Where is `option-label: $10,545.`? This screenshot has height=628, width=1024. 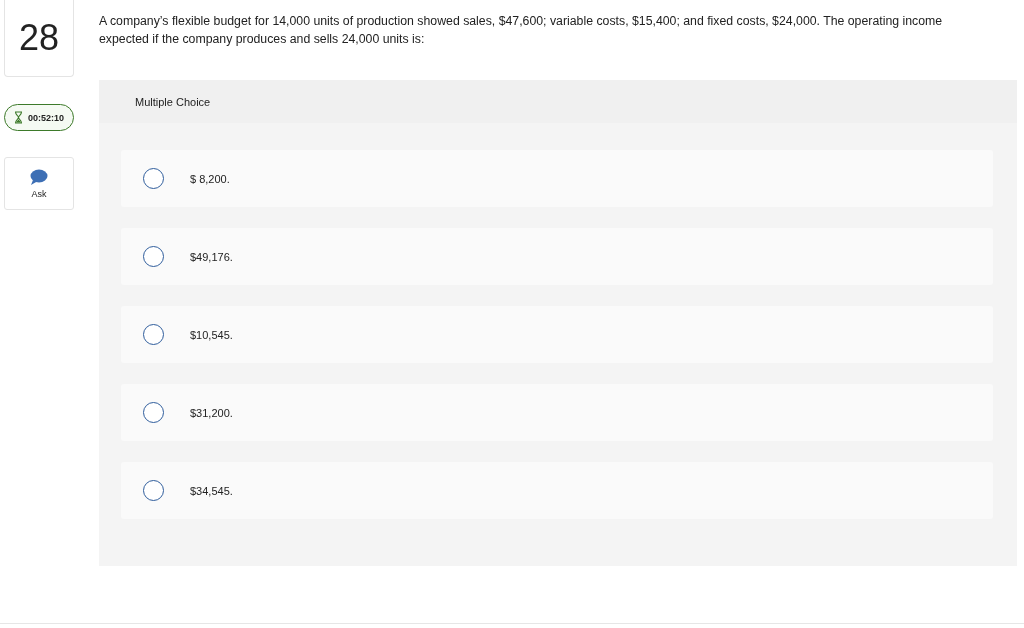
option-label: $10,545. is located at coordinates (211, 334).